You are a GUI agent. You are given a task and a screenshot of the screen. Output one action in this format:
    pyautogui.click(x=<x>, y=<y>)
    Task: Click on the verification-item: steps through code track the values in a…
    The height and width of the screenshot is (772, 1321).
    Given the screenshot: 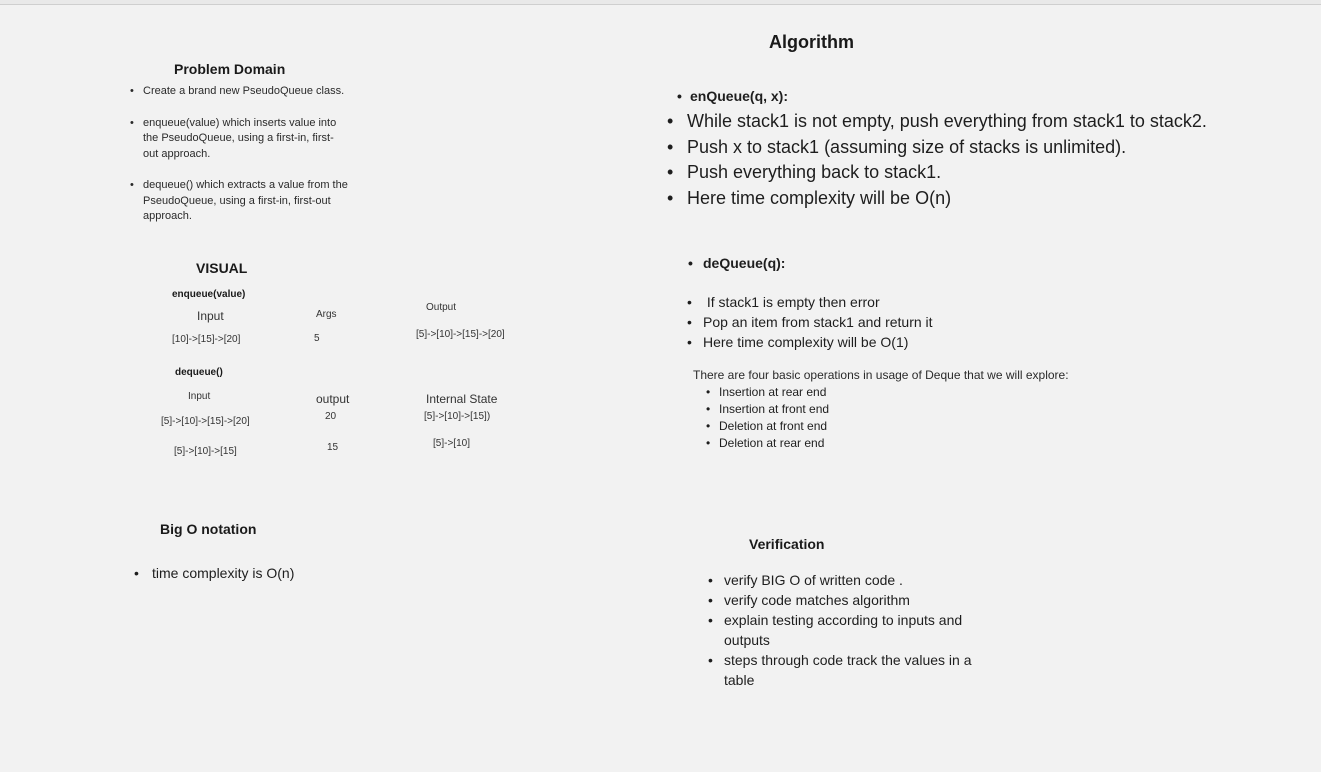 What is the action you would take?
    pyautogui.click(x=850, y=670)
    